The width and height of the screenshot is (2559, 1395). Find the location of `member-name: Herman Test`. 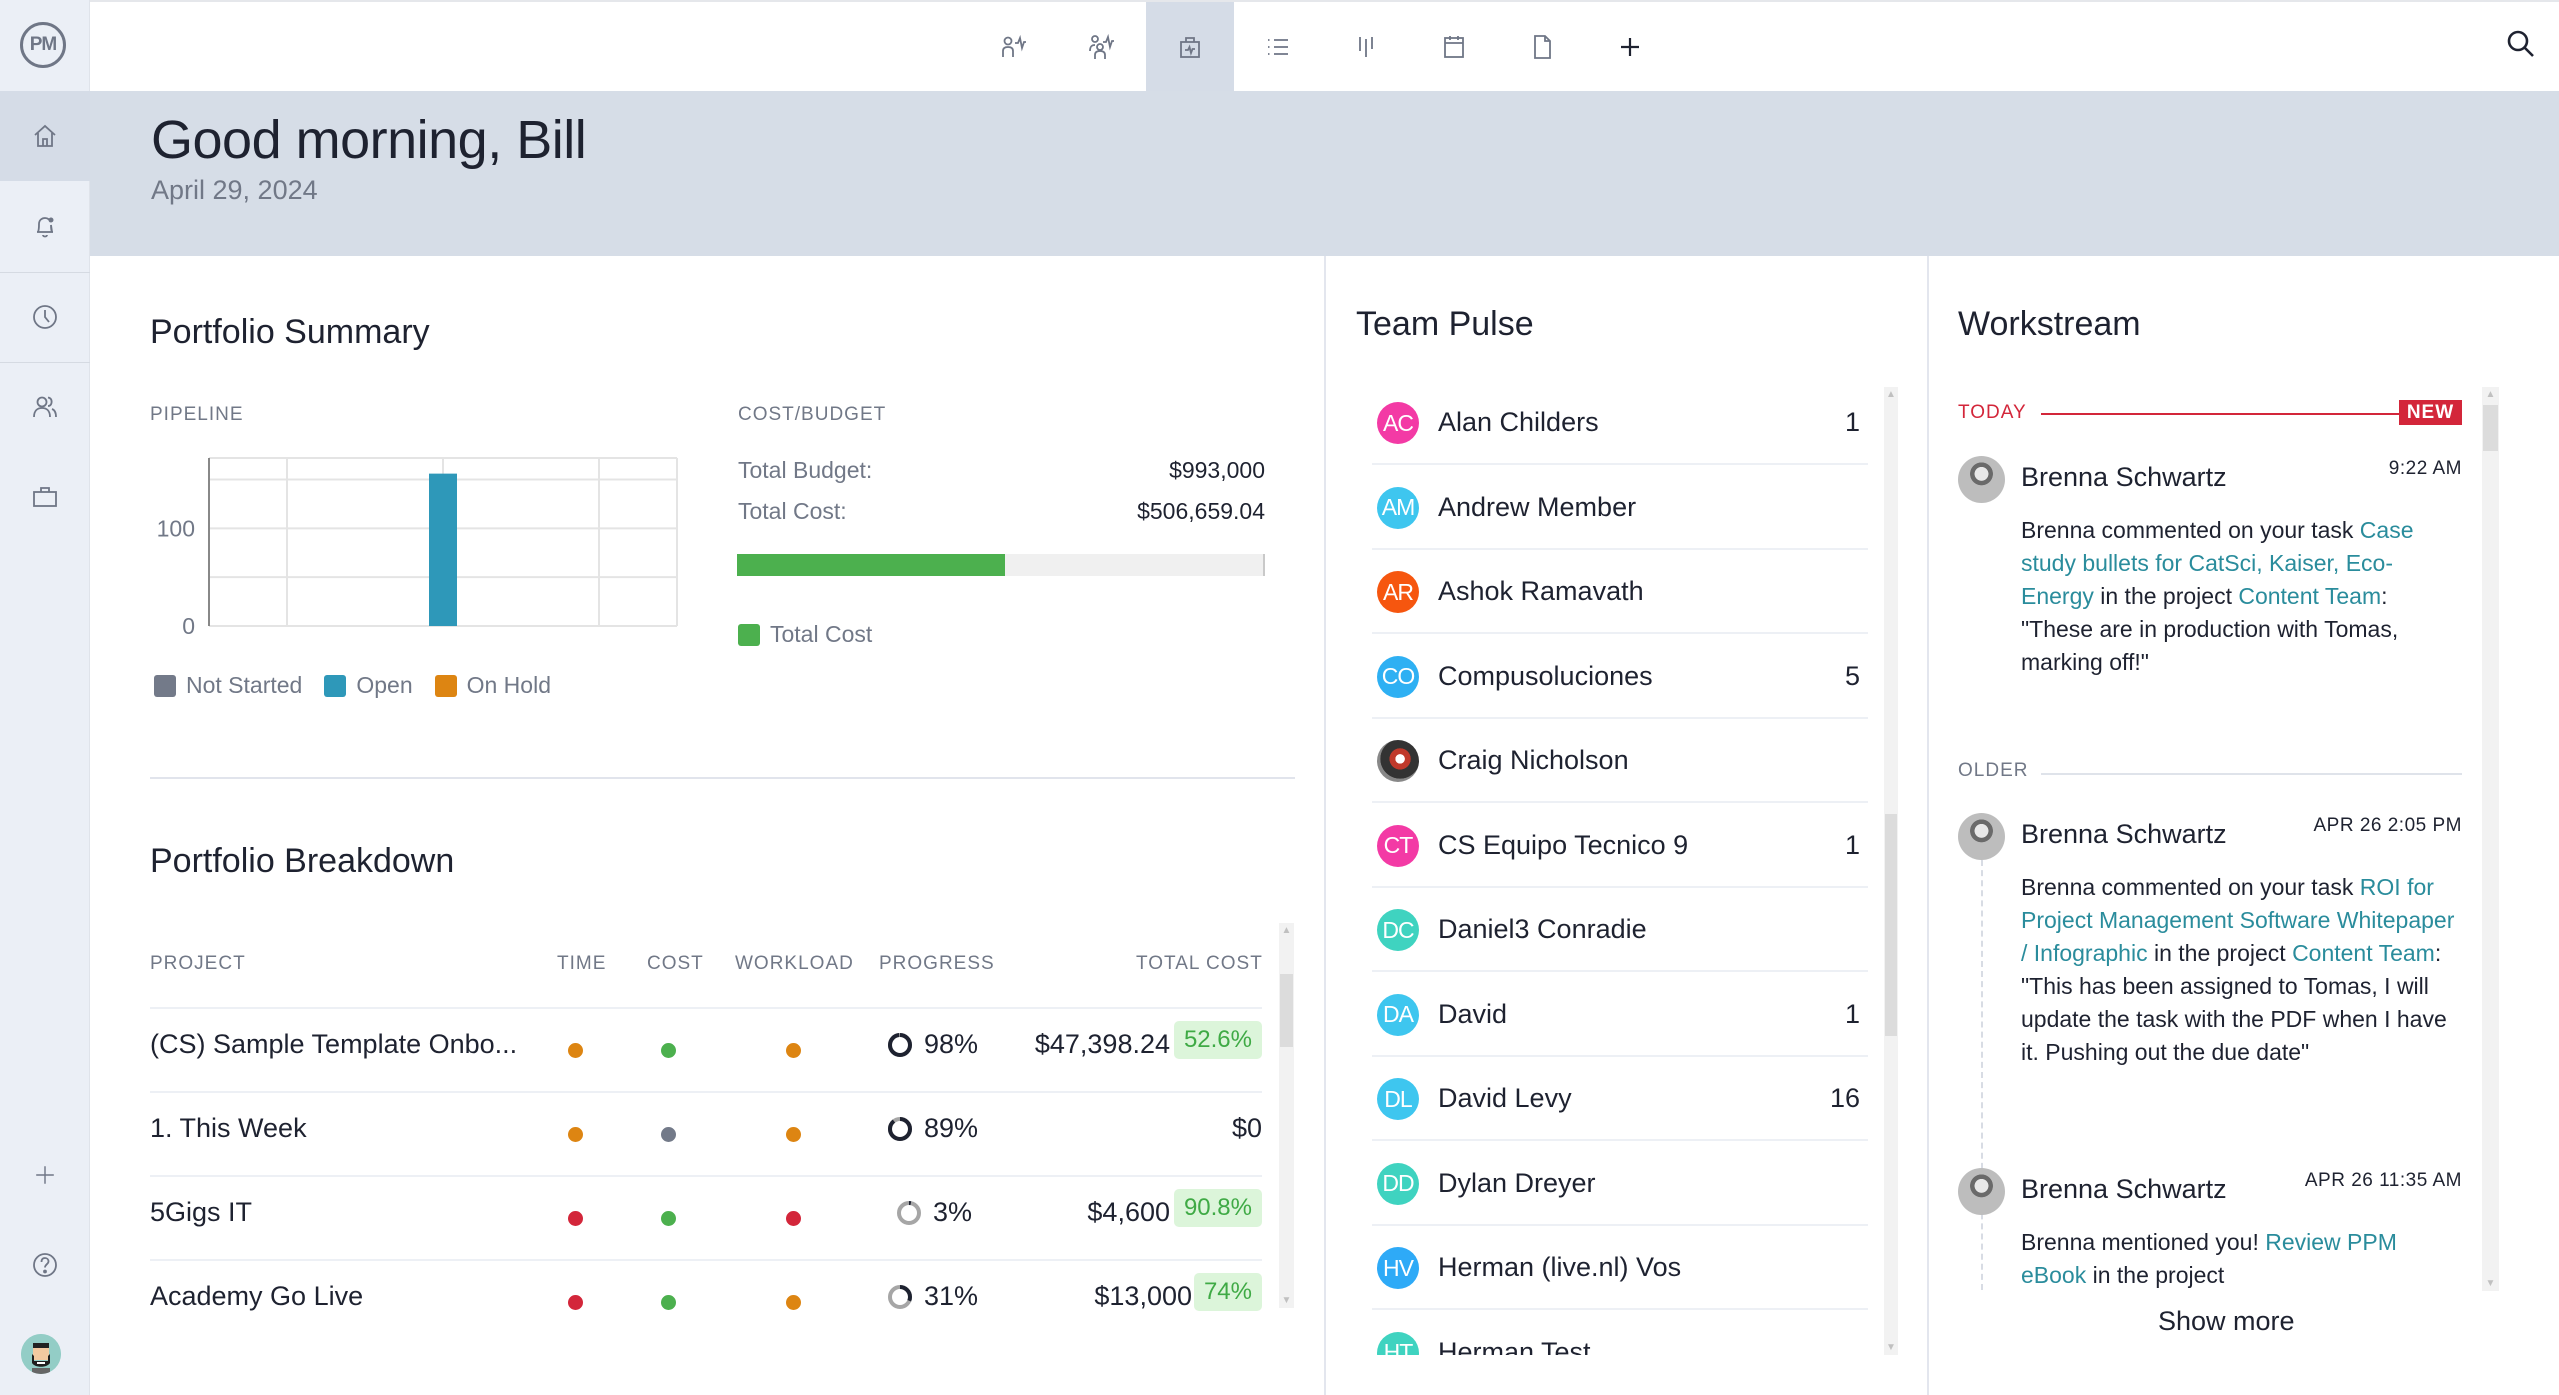

member-name: Herman Test is located at coordinates (1514, 1346).